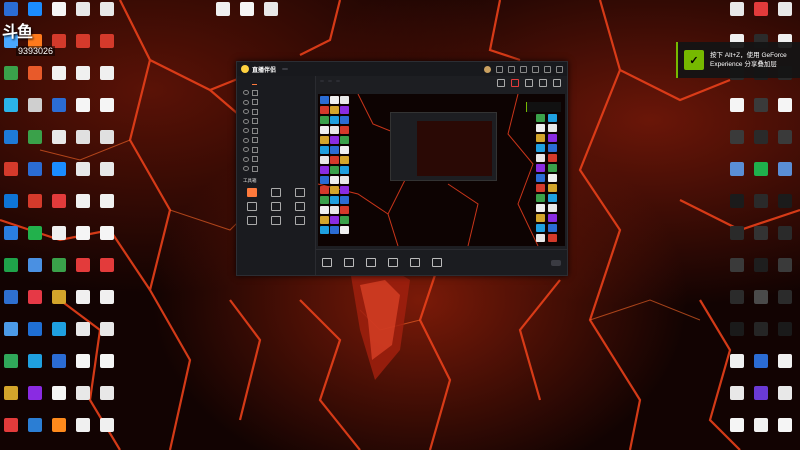 The height and width of the screenshot is (450, 800). What do you see at coordinates (535, 69) in the screenshot?
I see `minimize-icon` at bounding box center [535, 69].